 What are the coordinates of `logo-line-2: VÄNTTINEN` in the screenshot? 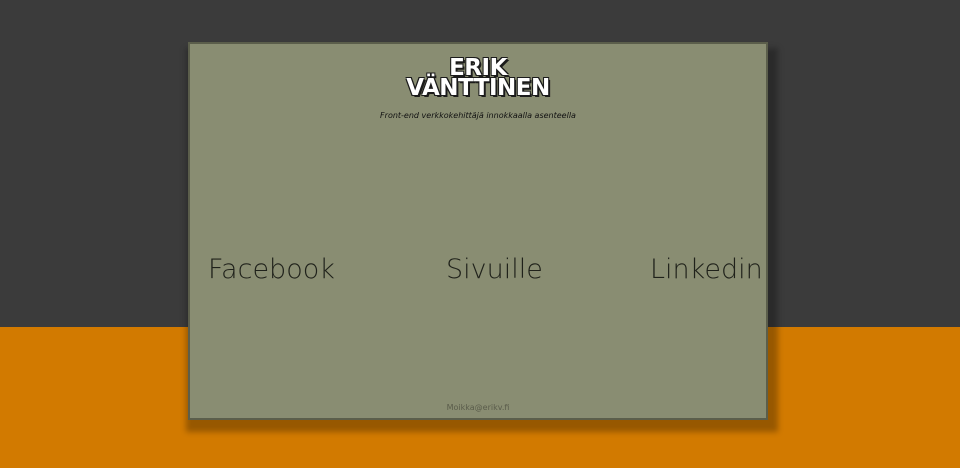 It's located at (478, 88).